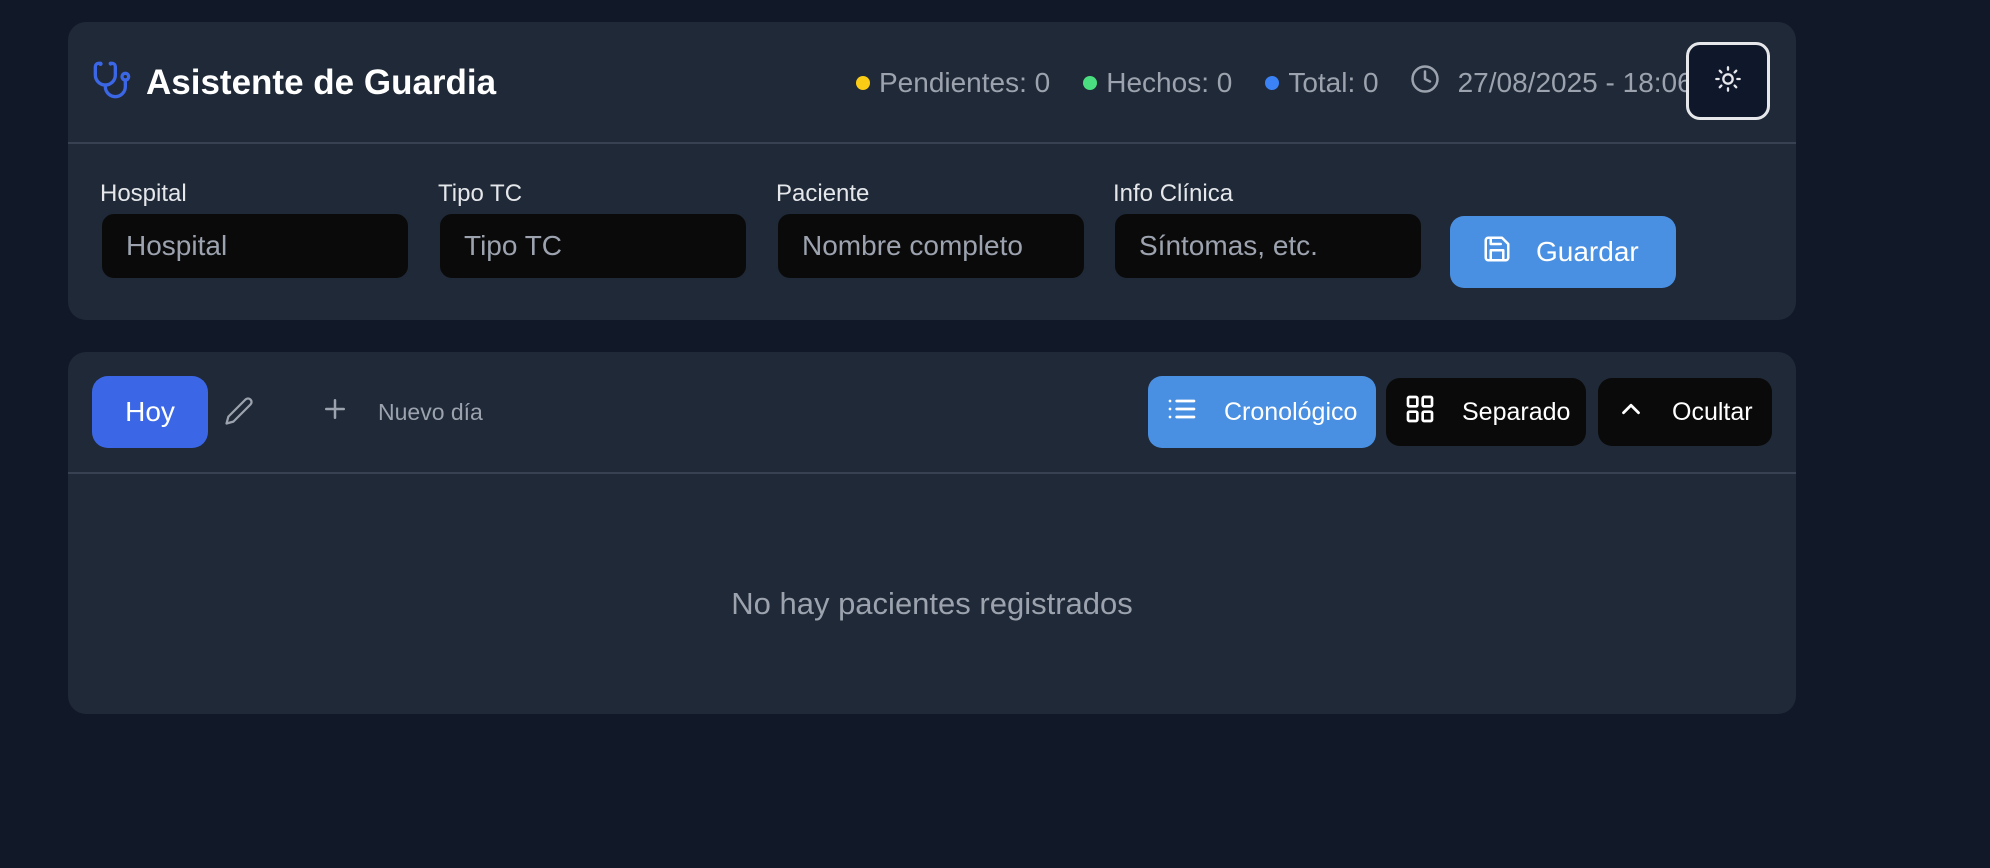  I want to click on stat-pending-label: Pendientes: 0, so click(965, 82).